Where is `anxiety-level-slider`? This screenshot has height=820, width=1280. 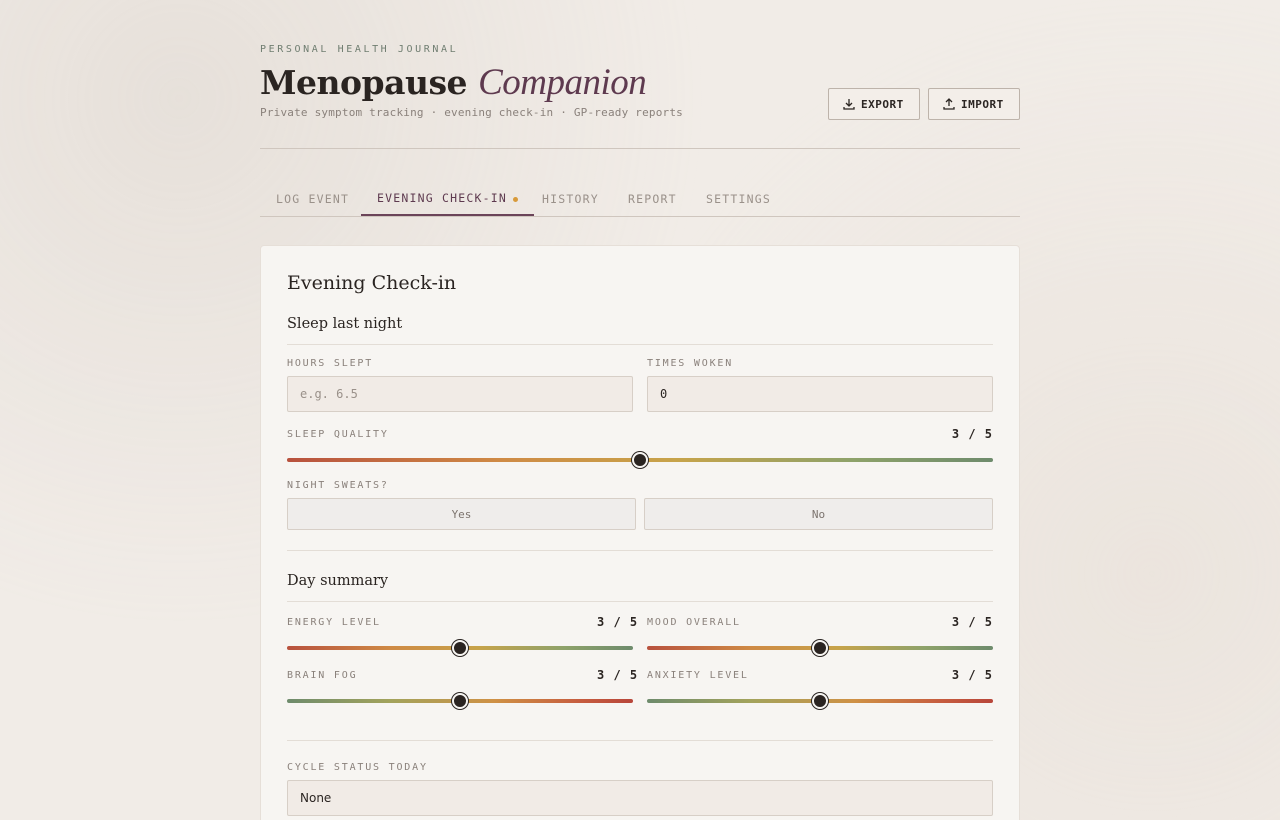
anxiety-level-slider is located at coordinates (820, 701).